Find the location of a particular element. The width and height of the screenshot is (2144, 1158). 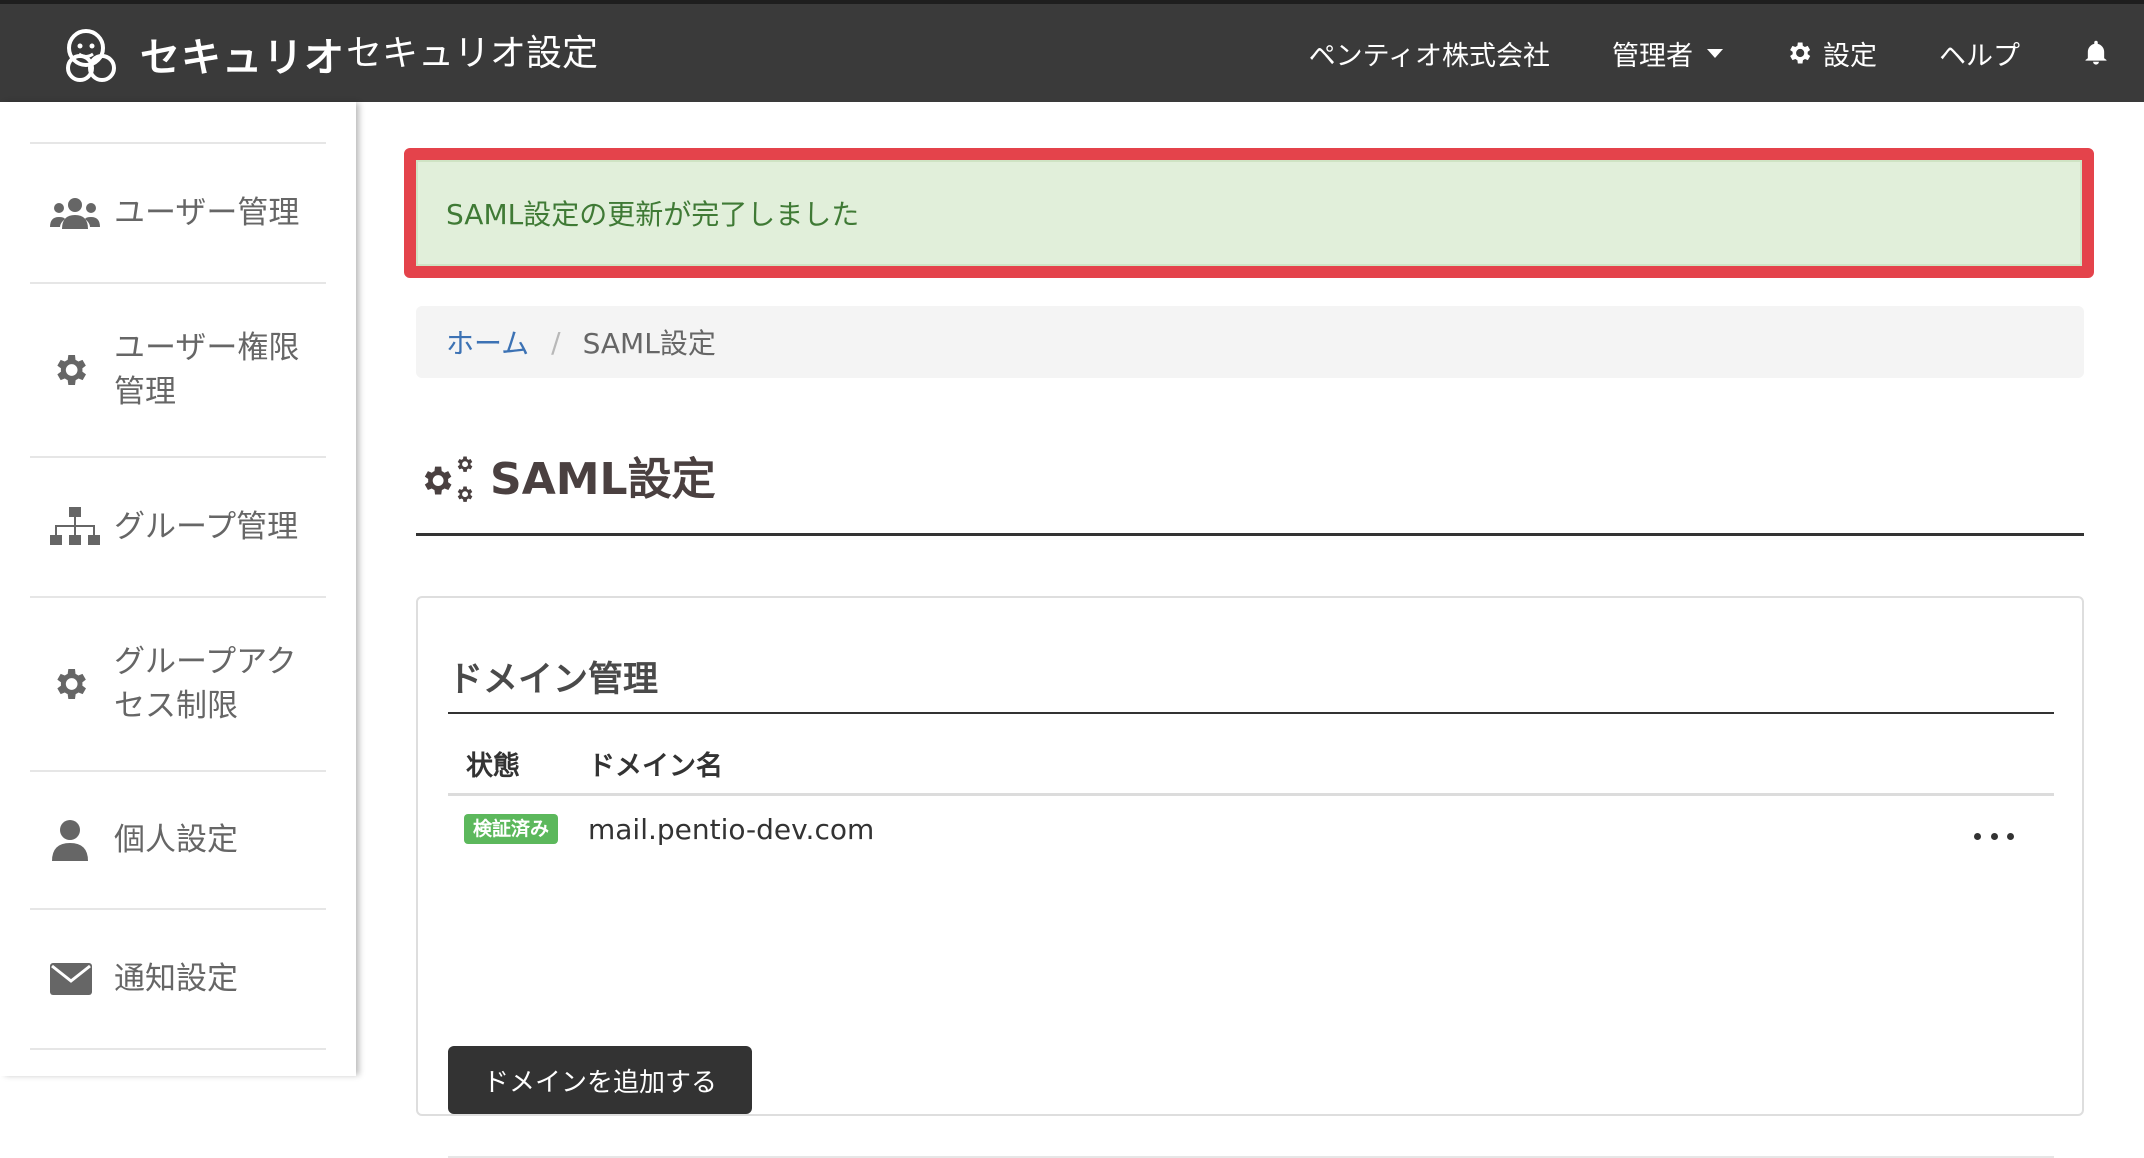

sidebar-item-personal-settings: 個人設定 is located at coordinates (178, 841).